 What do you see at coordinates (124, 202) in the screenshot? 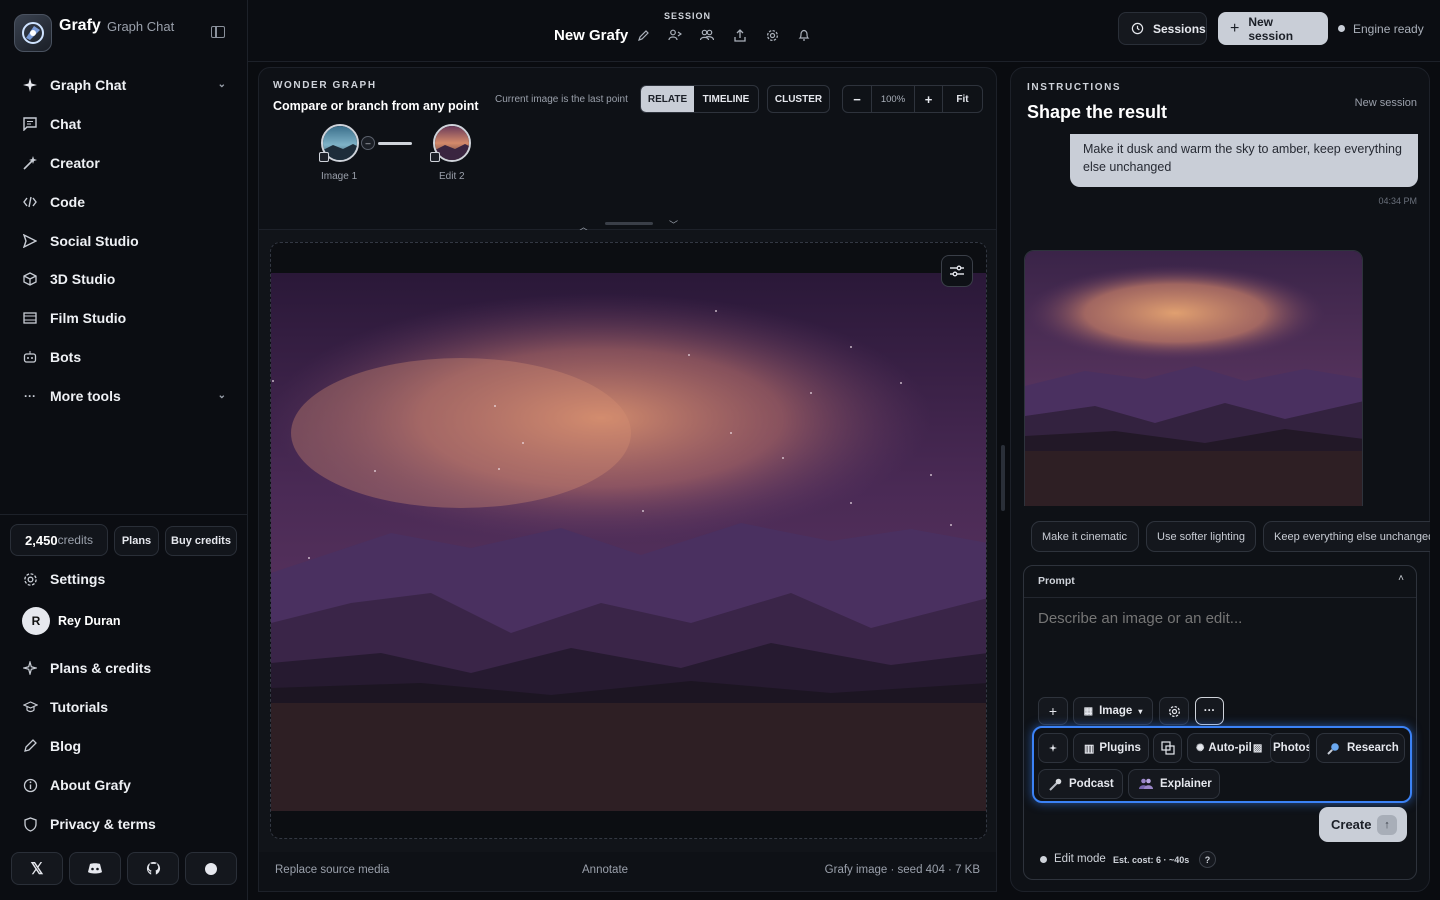
I see `sidebar-item-code: Code` at bounding box center [124, 202].